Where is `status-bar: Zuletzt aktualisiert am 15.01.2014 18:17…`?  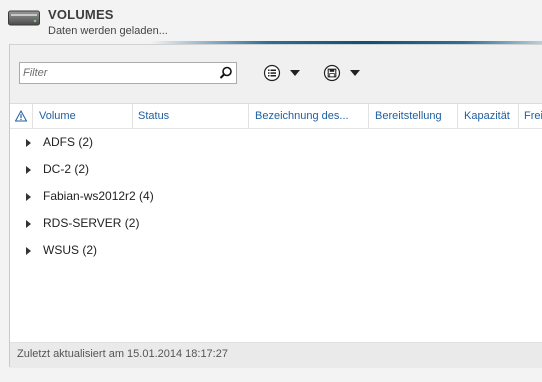 status-bar: Zuletzt aktualisiert am 15.01.2014 18:17… is located at coordinates (276, 355).